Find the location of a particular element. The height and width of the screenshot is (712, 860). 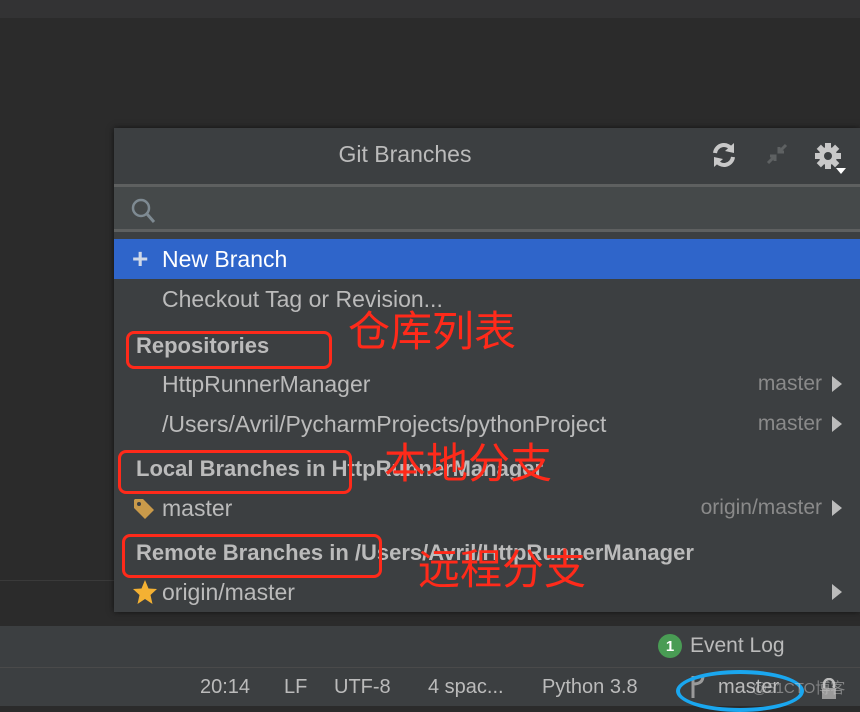

local-branch-name: master is located at coordinates (197, 508).